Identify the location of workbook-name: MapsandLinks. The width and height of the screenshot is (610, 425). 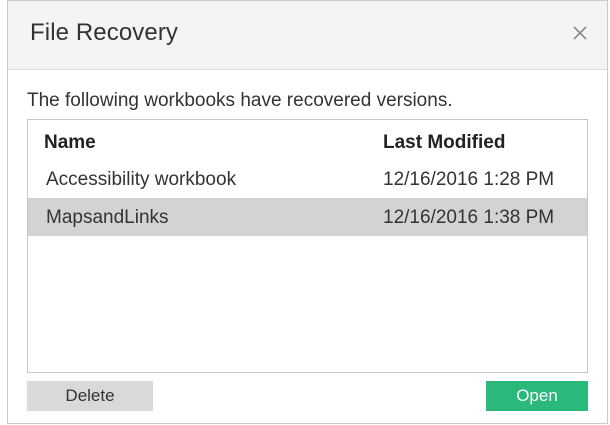
(107, 217).